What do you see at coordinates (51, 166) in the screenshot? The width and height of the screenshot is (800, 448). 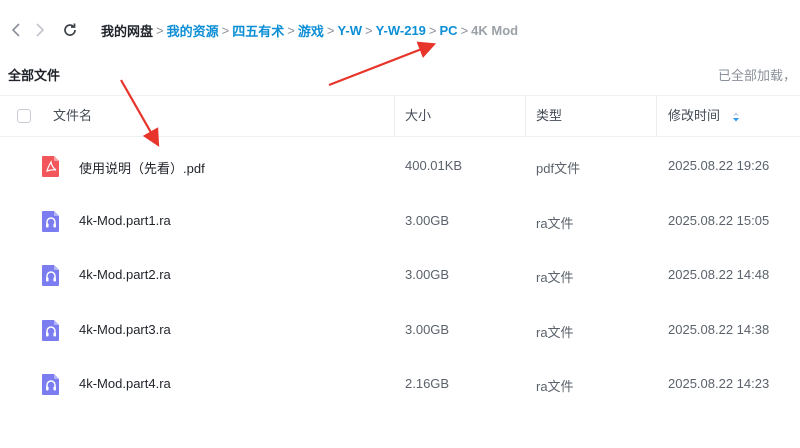 I see `pdf-file-icon` at bounding box center [51, 166].